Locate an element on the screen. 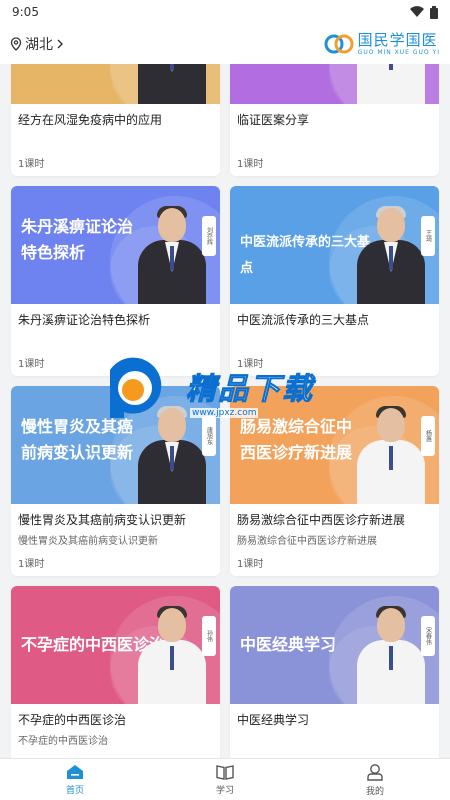 The height and width of the screenshot is (800, 450). course-title: 中医流派传承的三大基点 is located at coordinates (303, 320).